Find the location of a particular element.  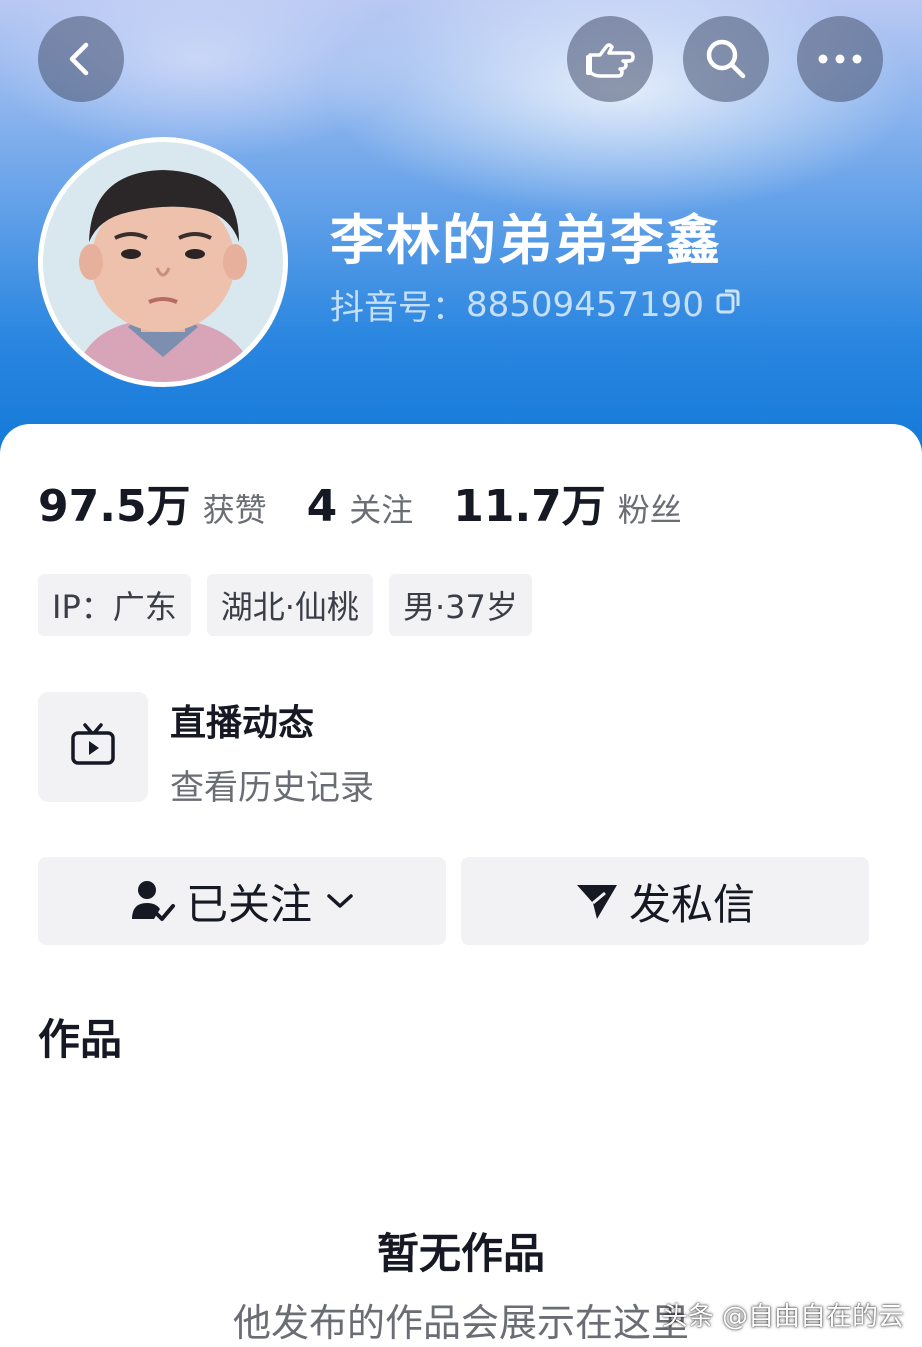

chevron-down-icon is located at coordinates (340, 901).